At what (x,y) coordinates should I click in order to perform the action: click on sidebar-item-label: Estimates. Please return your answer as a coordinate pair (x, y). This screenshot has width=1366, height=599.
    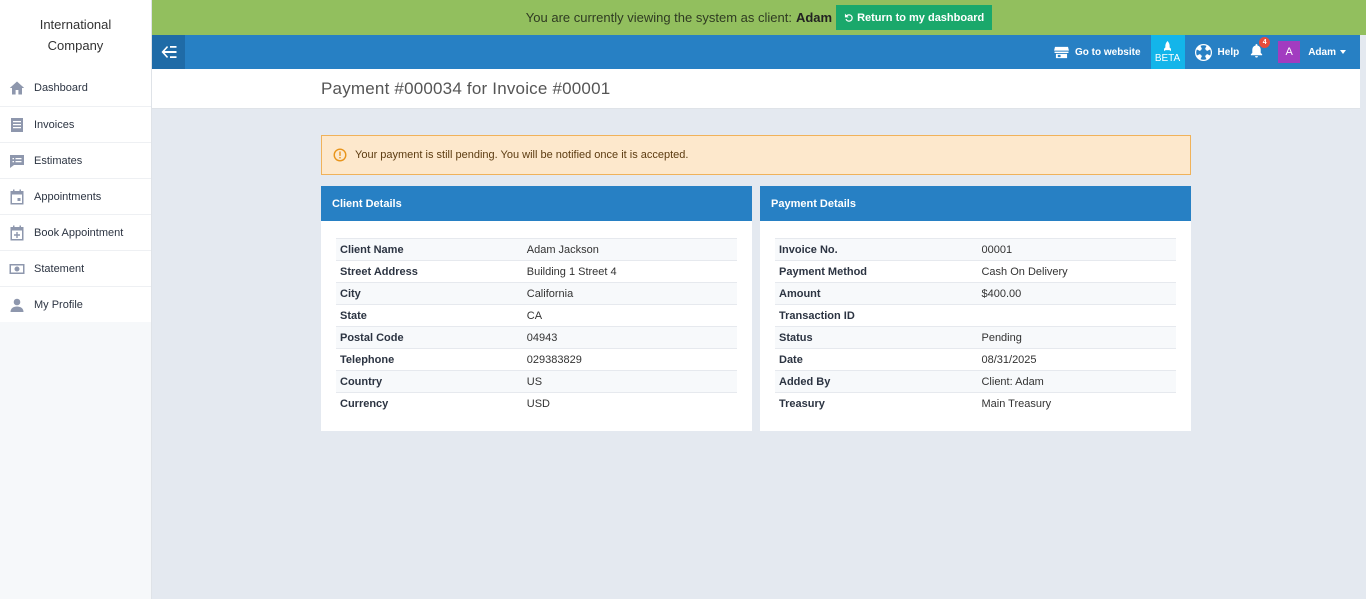
    Looking at the image, I should click on (58, 160).